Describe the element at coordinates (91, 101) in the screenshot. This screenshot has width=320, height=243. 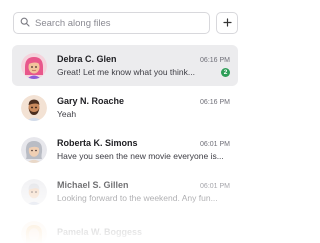
I see `contact-name: Gary N. Roache` at that location.